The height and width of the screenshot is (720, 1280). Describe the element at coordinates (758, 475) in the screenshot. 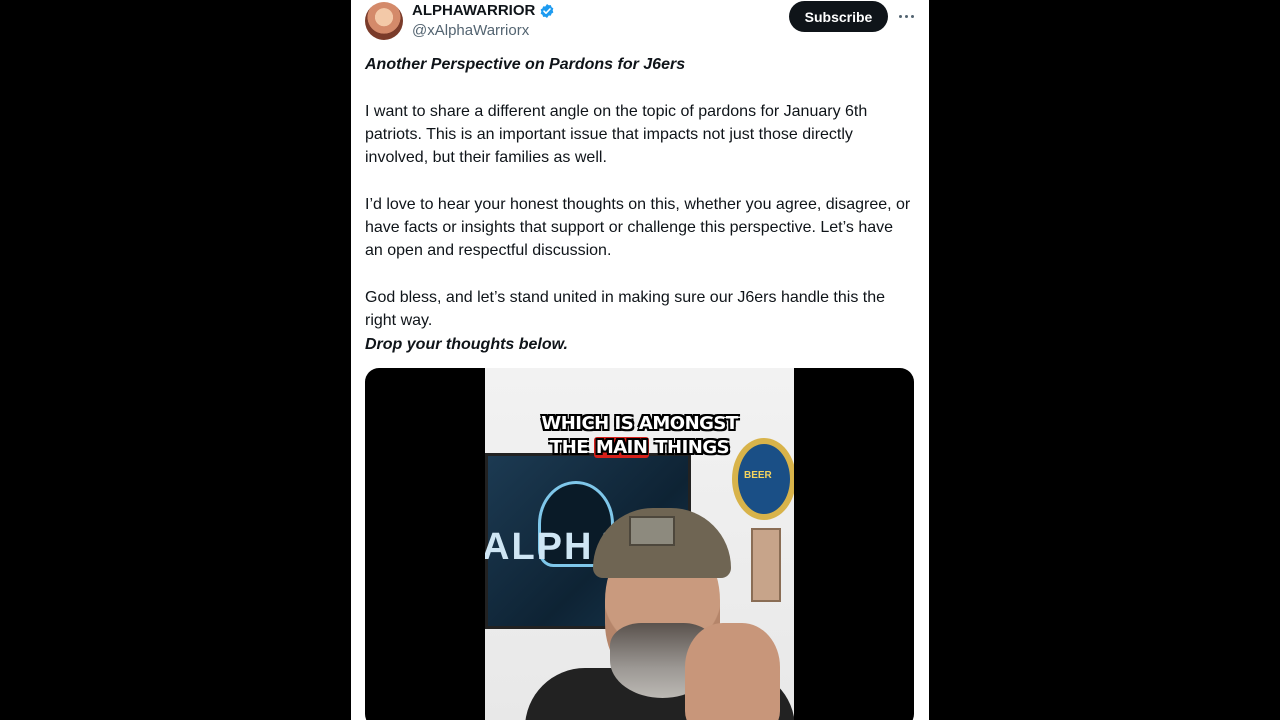

I see `porthole-text: BEER` at that location.